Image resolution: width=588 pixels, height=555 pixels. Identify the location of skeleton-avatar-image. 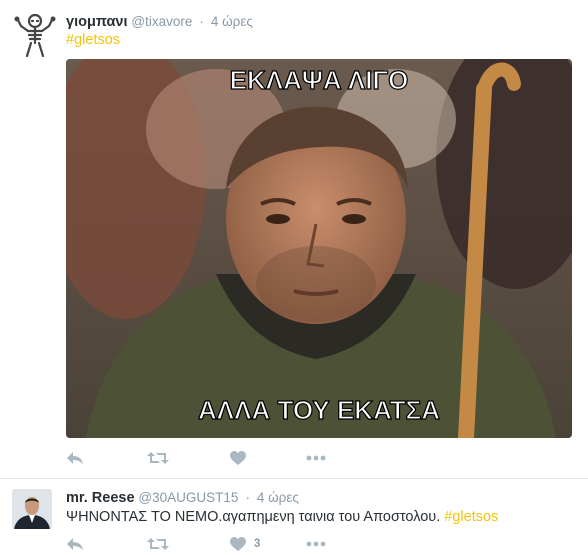
(35, 35).